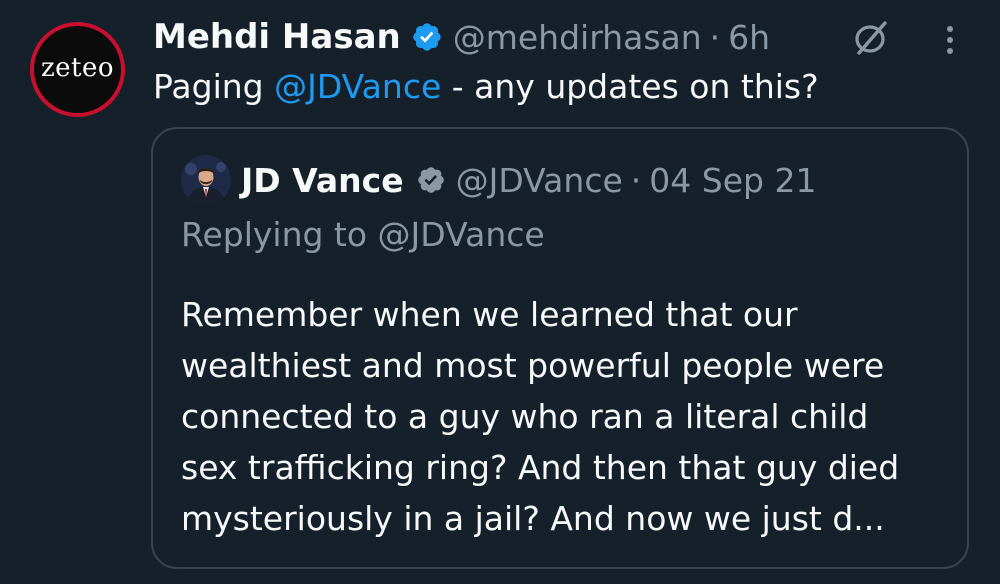 This screenshot has height=584, width=1000. Describe the element at coordinates (870, 38) in the screenshot. I see `grok-icon` at that location.